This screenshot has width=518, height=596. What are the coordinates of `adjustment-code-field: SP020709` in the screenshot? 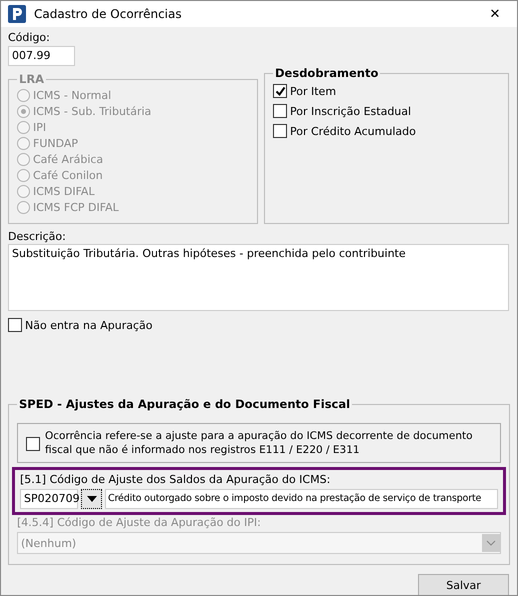 It's located at (49, 499).